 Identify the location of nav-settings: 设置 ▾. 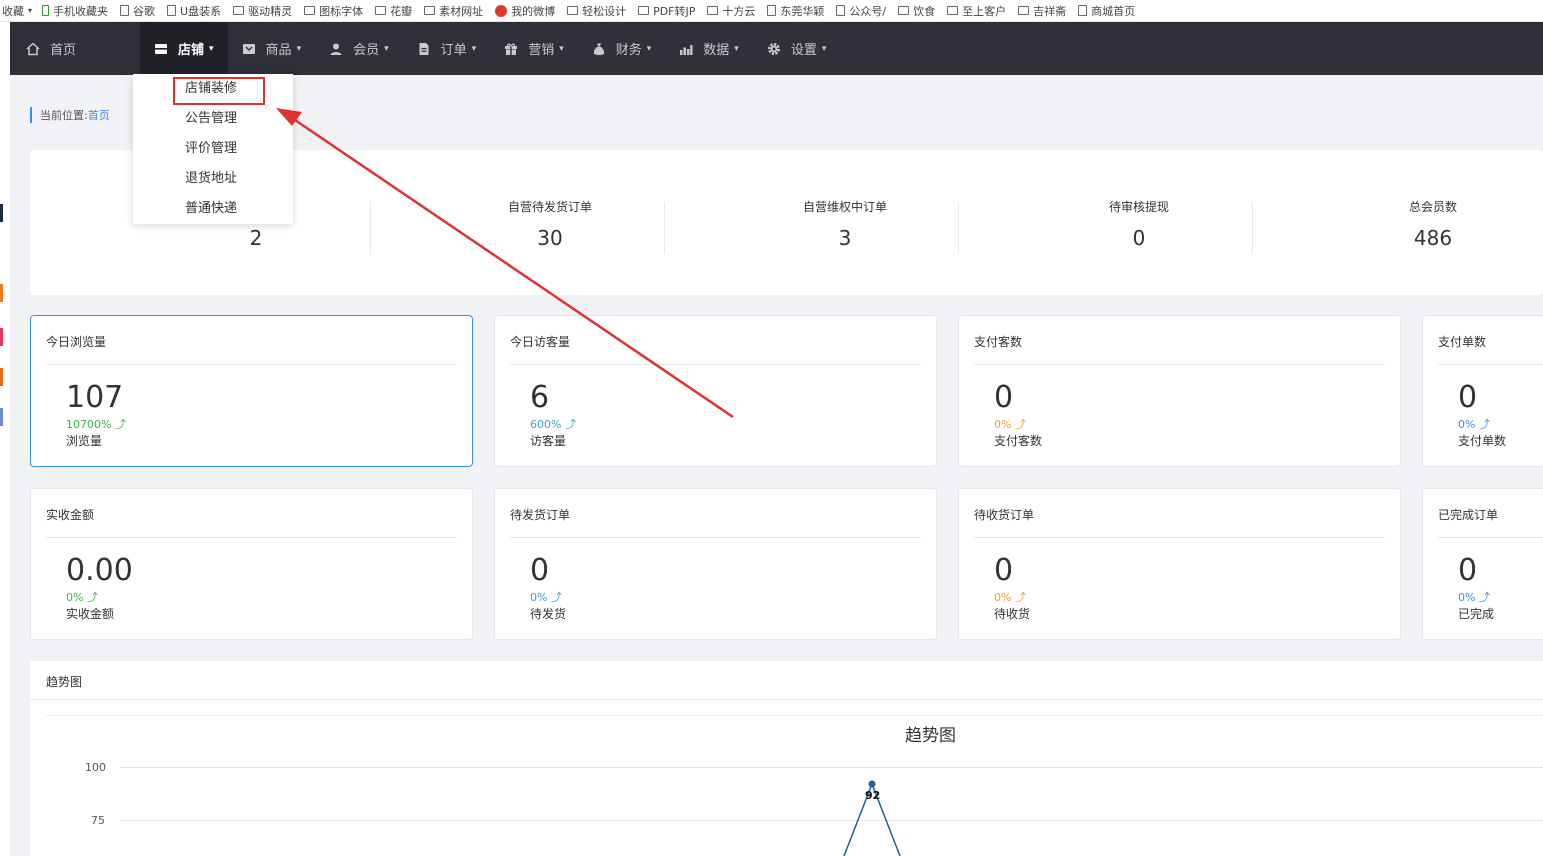
(797, 48).